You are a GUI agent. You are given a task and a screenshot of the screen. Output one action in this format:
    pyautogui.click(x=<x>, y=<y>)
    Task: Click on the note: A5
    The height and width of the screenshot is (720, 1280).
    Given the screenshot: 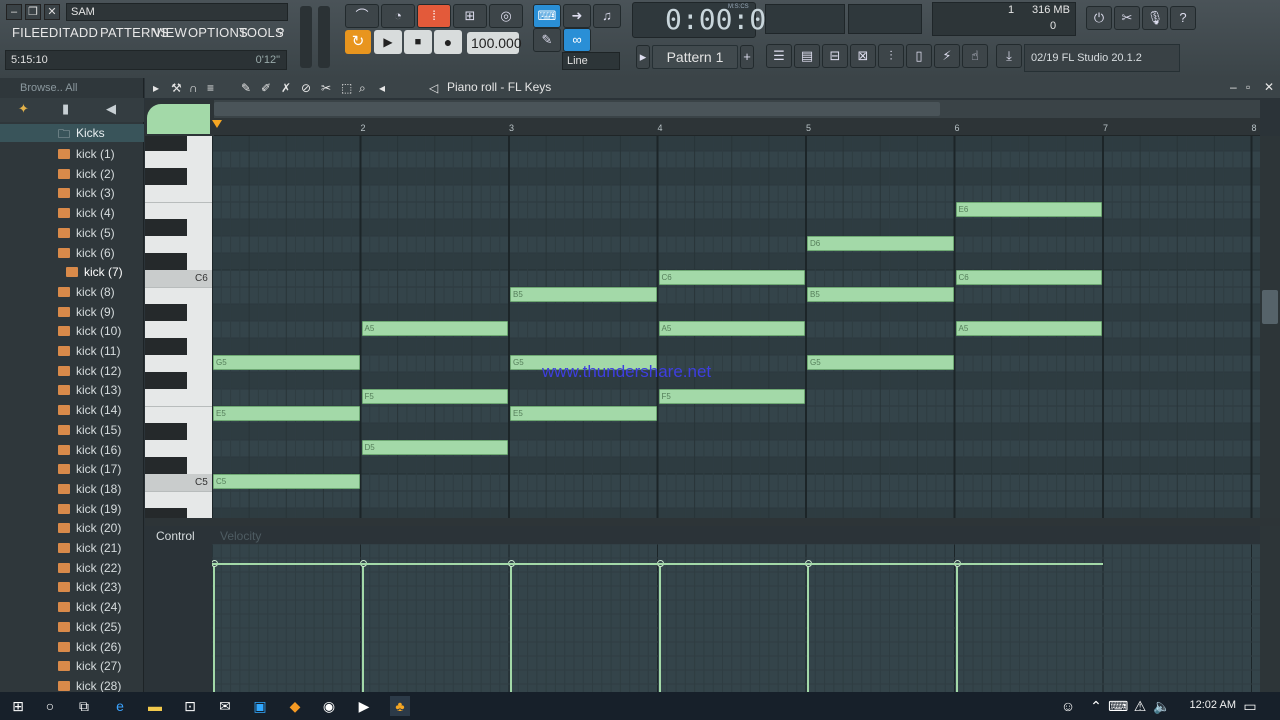 What is the action you would take?
    pyautogui.click(x=434, y=328)
    